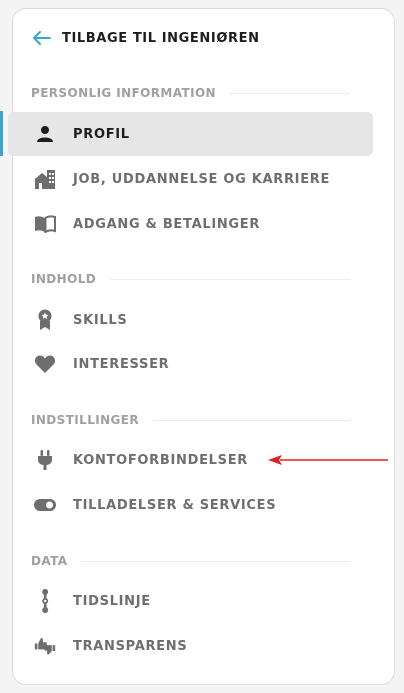 This screenshot has width=404, height=693. Describe the element at coordinates (175, 505) in the screenshot. I see `nav-item-label: TILLADELSER & SERVICES` at that location.